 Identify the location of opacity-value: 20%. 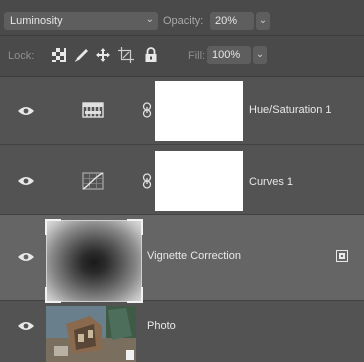
(226, 21).